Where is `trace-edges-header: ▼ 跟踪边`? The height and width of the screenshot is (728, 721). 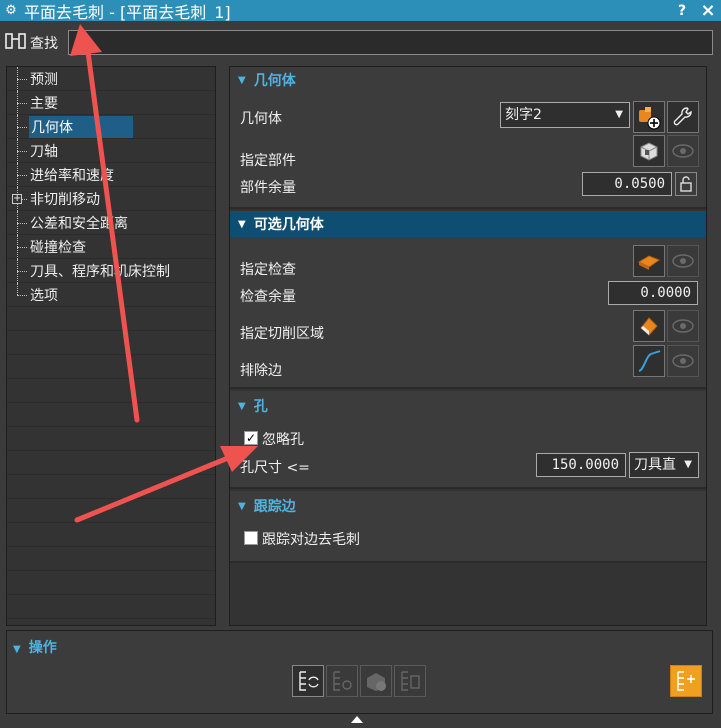
trace-edges-header: ▼ 跟踪边 is located at coordinates (468, 506).